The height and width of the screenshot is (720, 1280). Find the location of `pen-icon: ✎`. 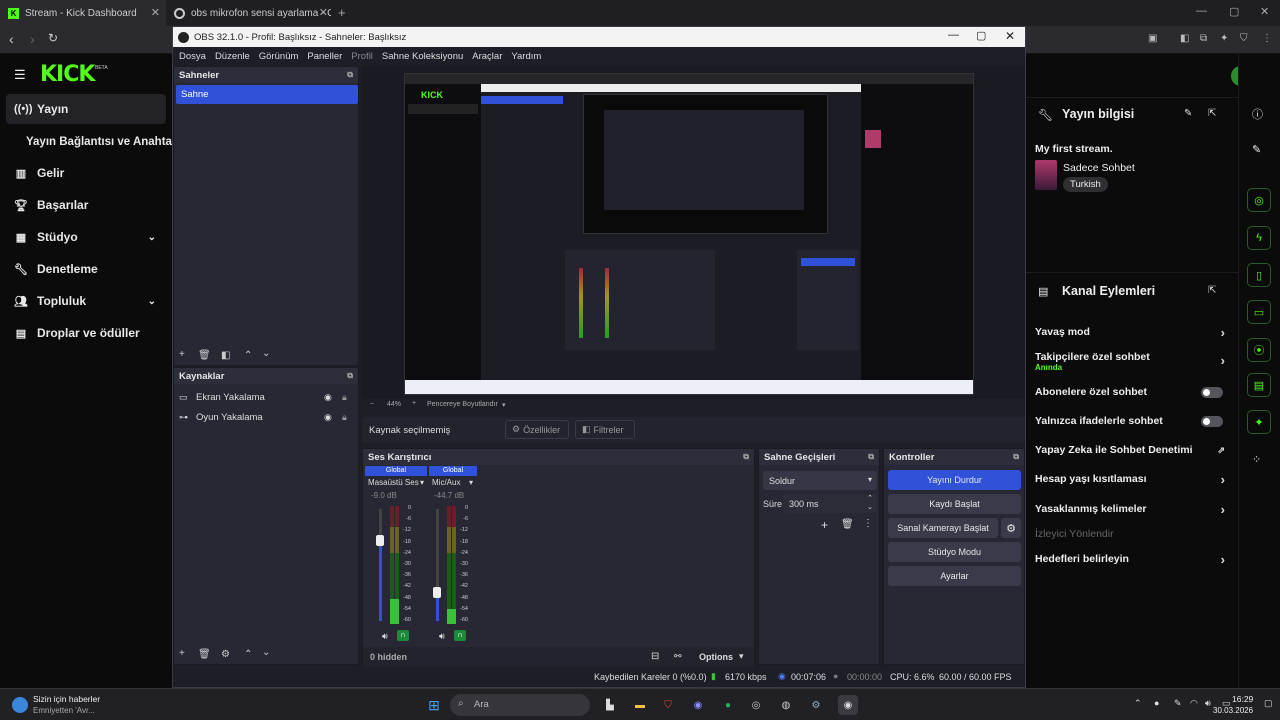

pen-icon: ✎ is located at coordinates (1178, 703).